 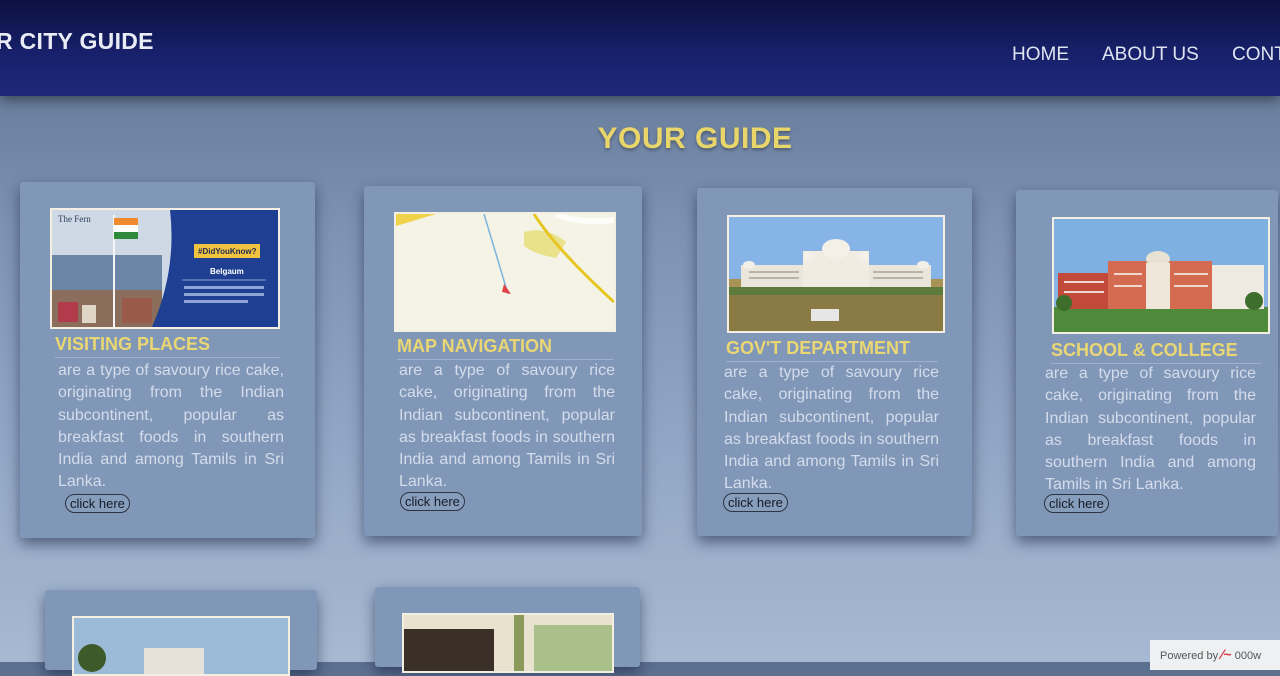 I want to click on nav-about-us: ABOUT US, so click(x=1150, y=55).